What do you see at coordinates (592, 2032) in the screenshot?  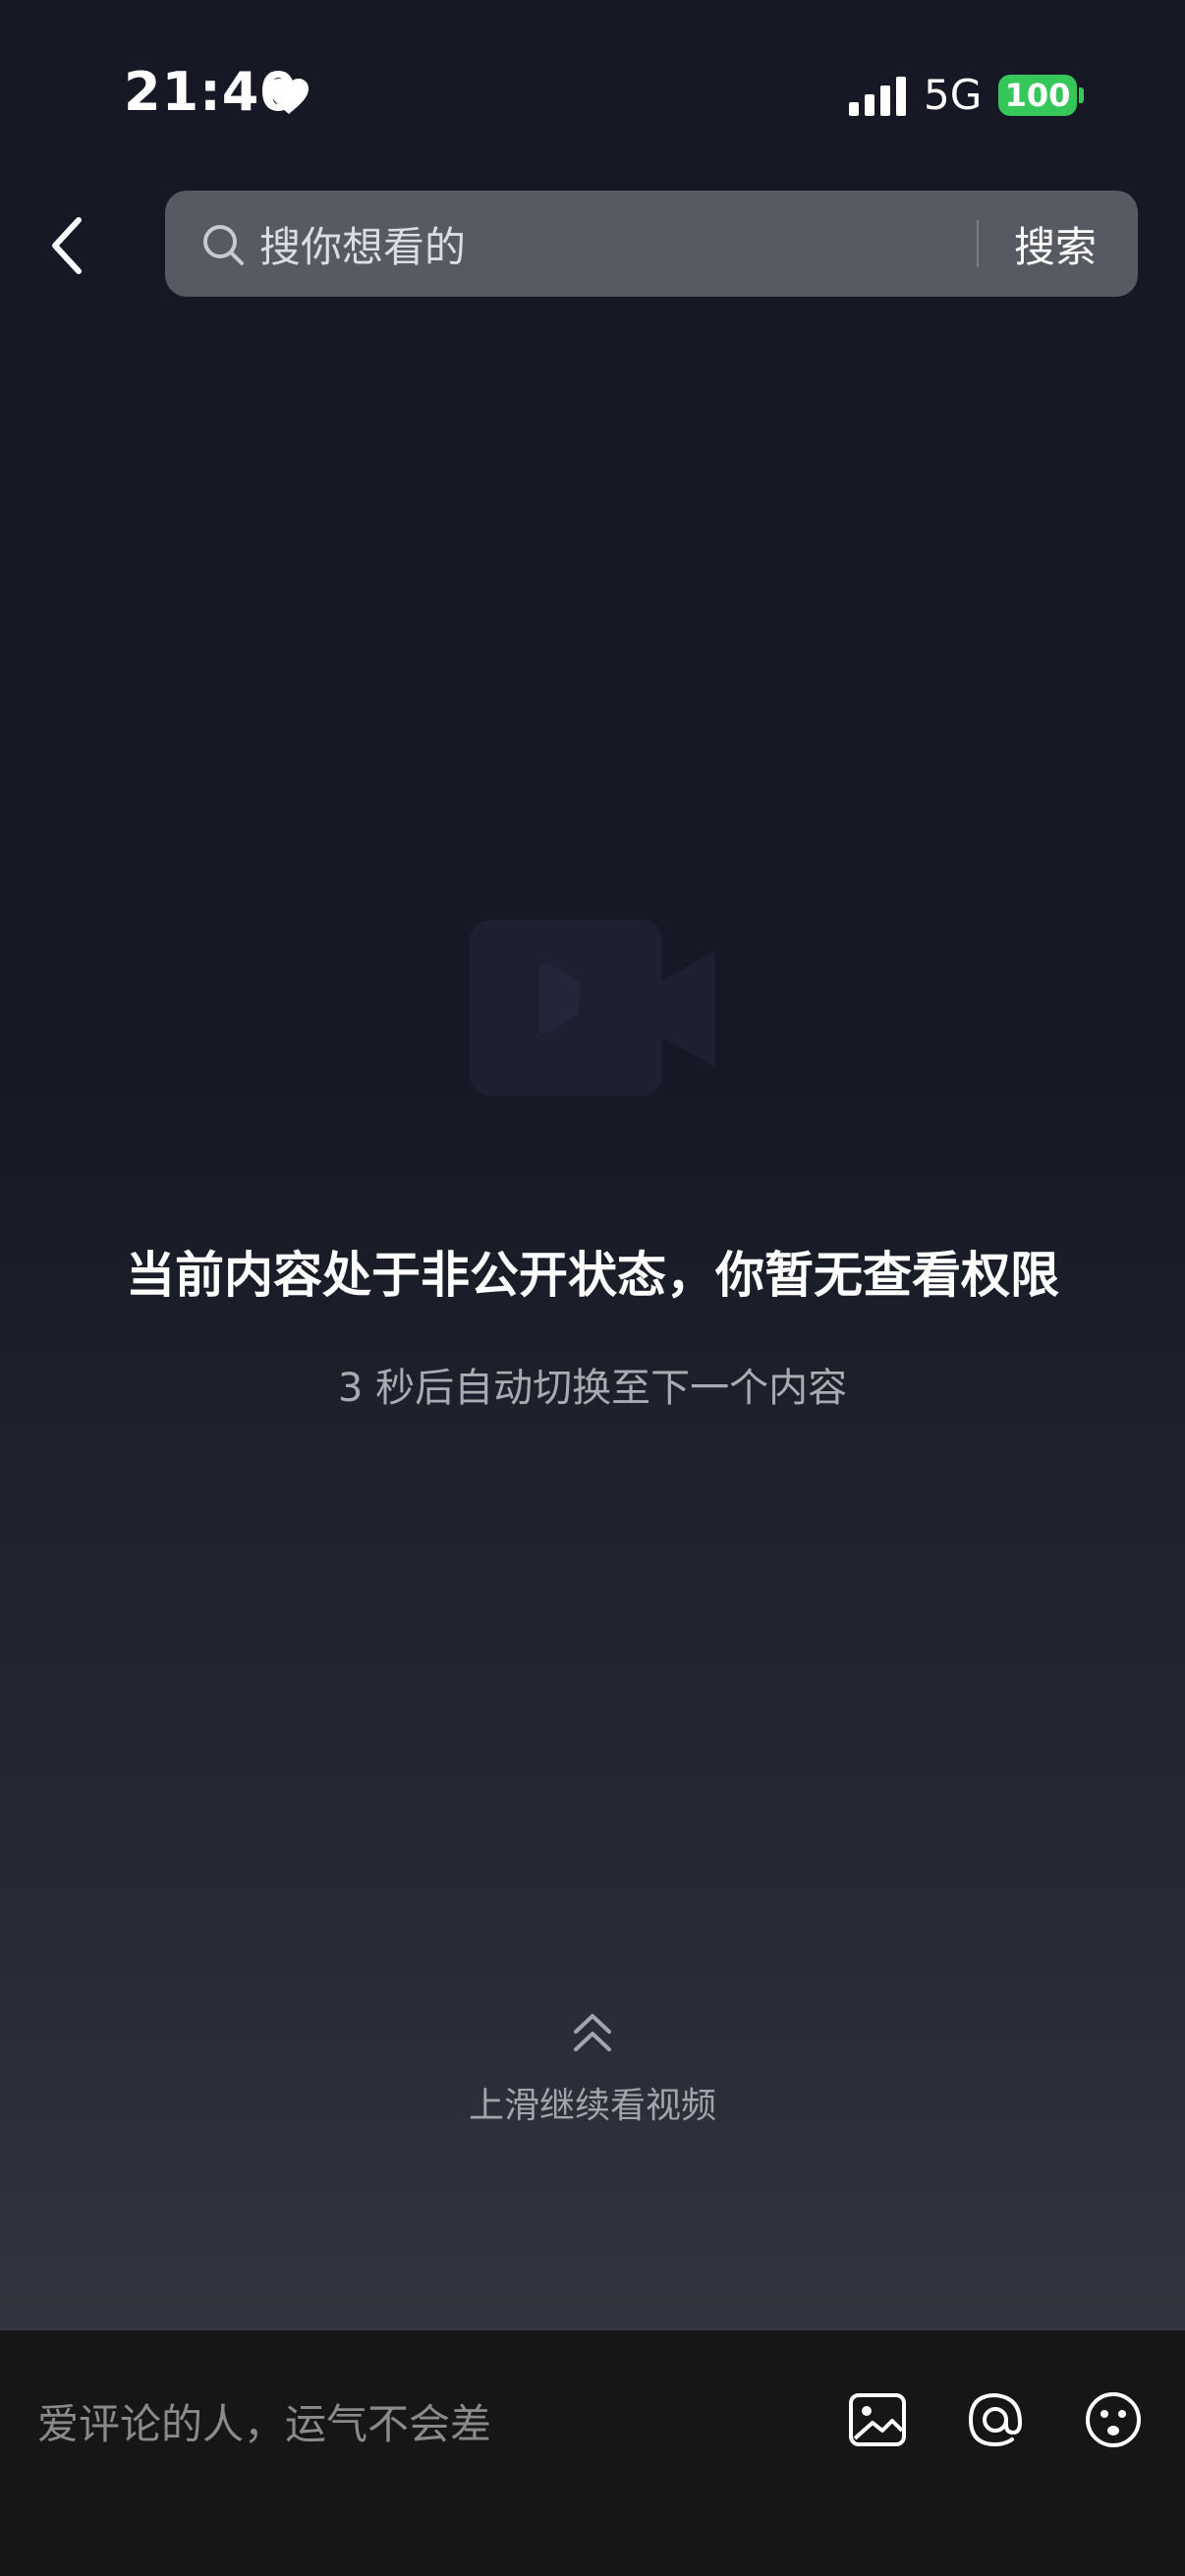 I see `swipe-up-chevron-icon` at bounding box center [592, 2032].